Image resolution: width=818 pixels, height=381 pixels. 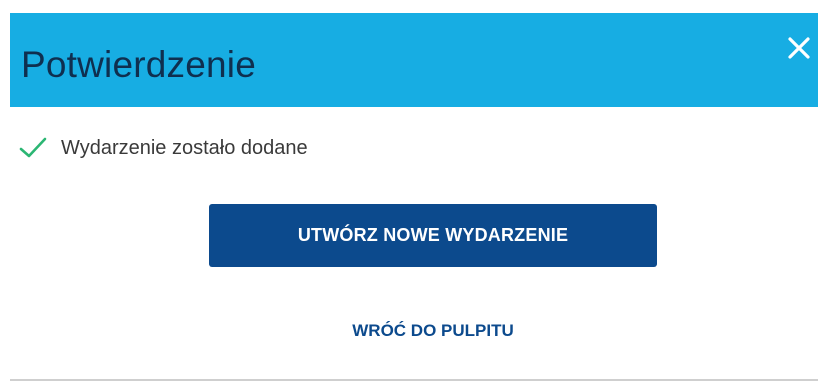 I want to click on dialog-title: Potwierdzenie, so click(x=139, y=64).